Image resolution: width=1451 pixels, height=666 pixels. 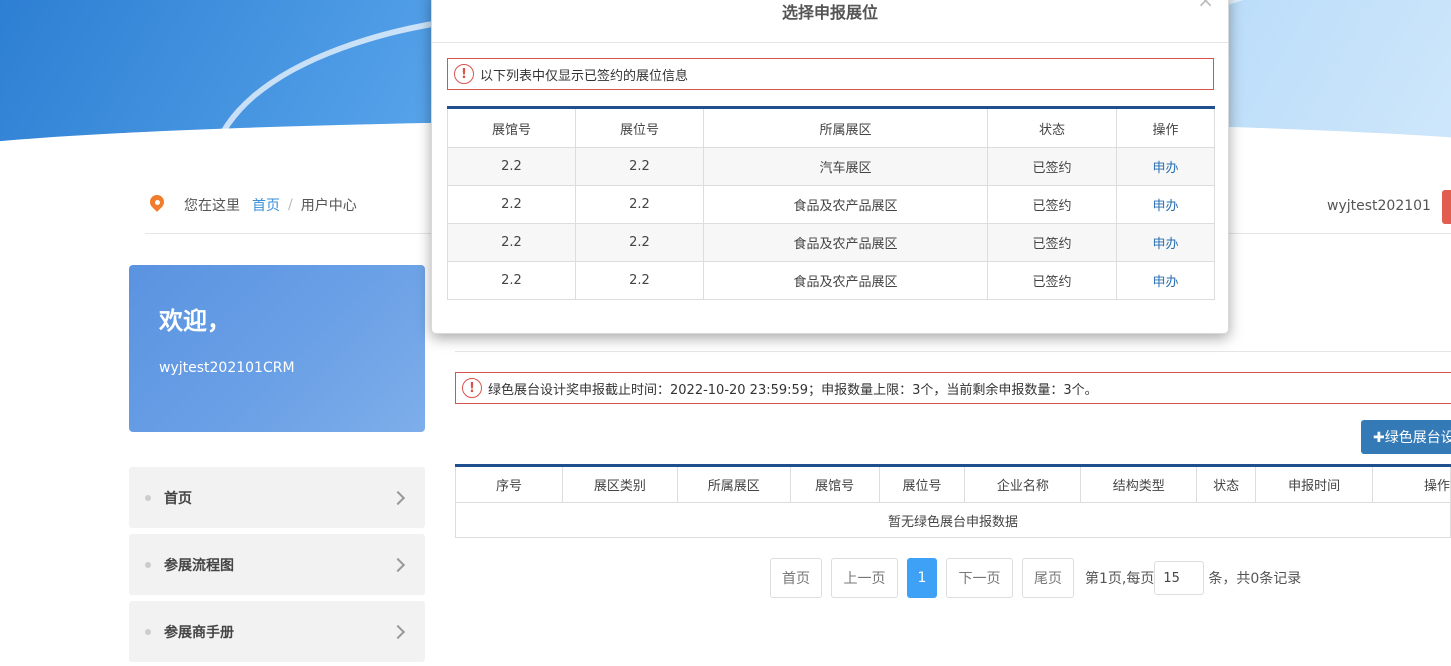 What do you see at coordinates (157, 205) in the screenshot?
I see `location-pin-icon` at bounding box center [157, 205].